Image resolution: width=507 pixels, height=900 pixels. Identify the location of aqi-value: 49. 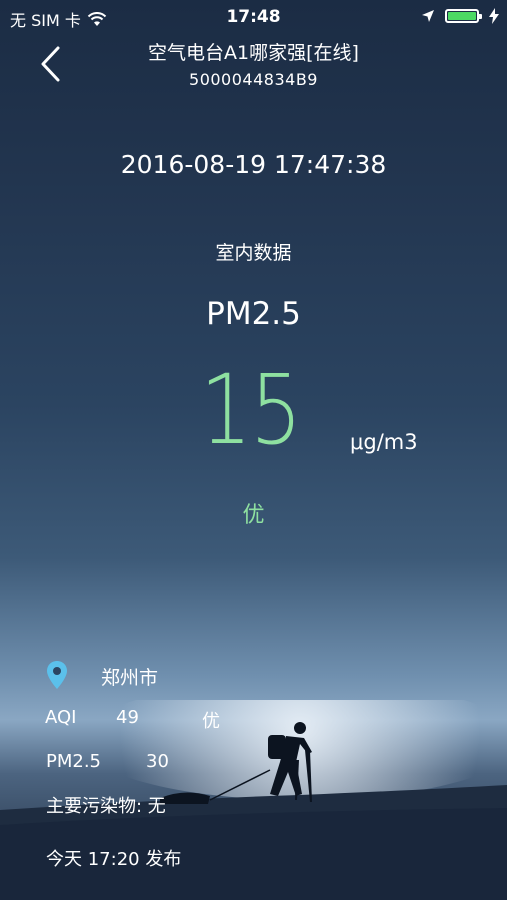
(127, 717).